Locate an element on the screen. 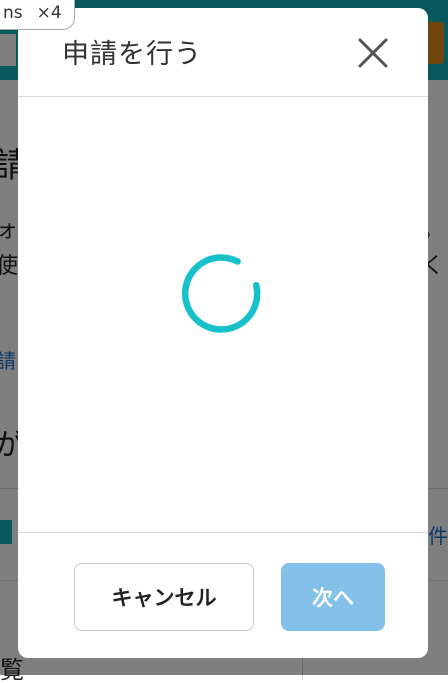 This screenshot has width=448, height=685. tab-count-badge: ns ×4 is located at coordinates (37, 15).